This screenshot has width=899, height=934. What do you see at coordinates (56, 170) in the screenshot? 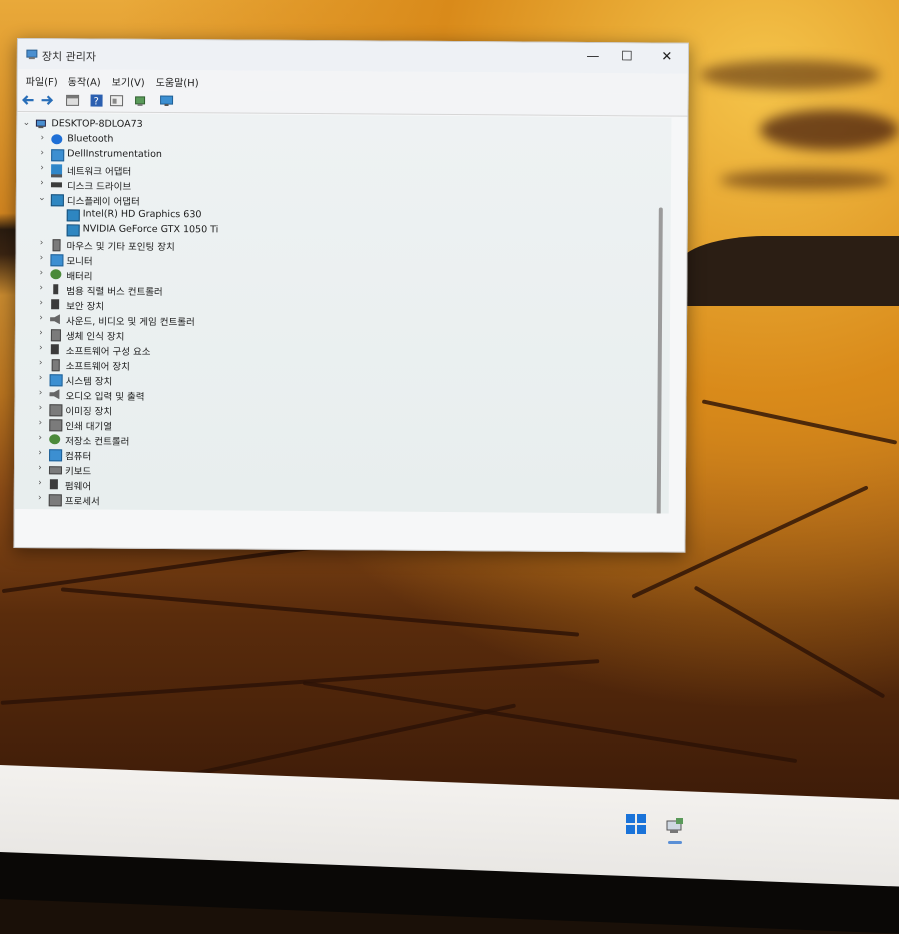
I see `network-adapter-icon` at bounding box center [56, 170].